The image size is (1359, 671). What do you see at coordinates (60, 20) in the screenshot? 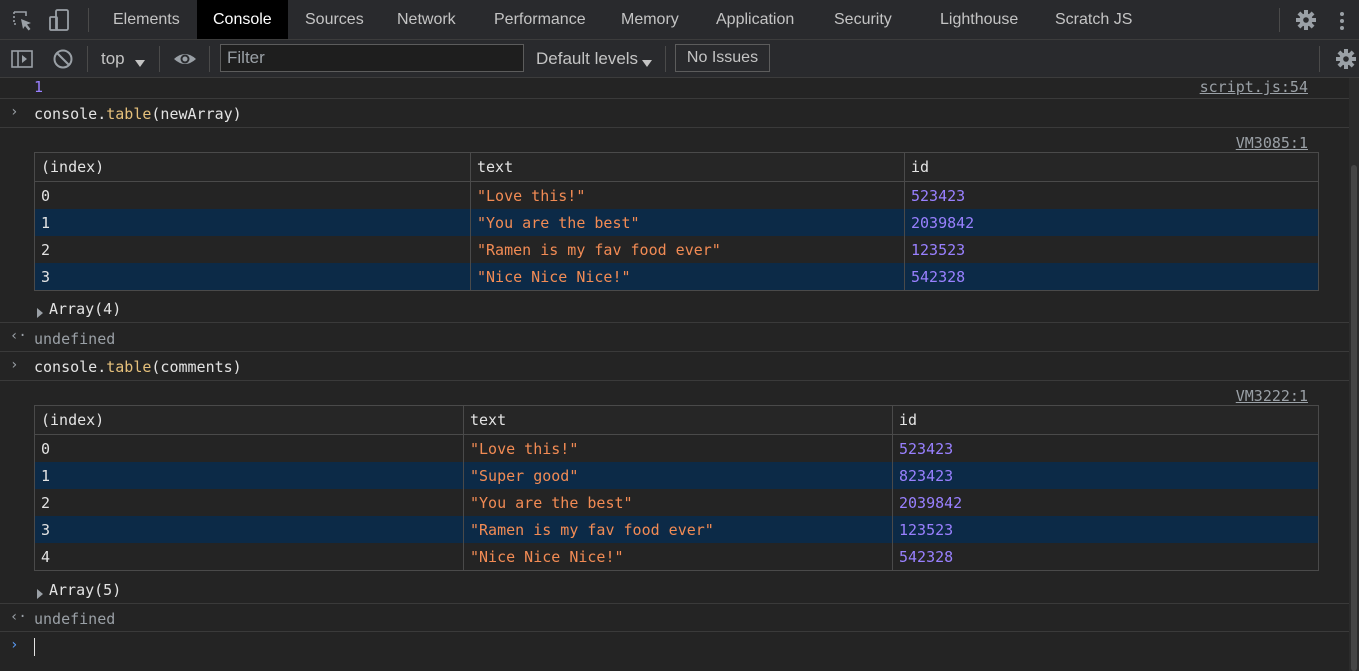
I see `device-toolbar-icon` at bounding box center [60, 20].